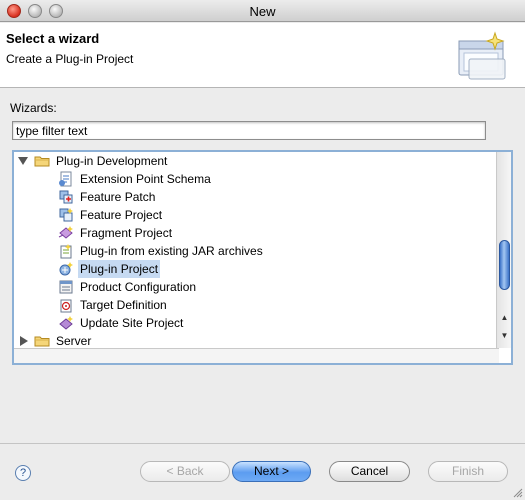 Image resolution: width=525 pixels, height=500 pixels. What do you see at coordinates (123, 305) in the screenshot?
I see `tree-item-label: Target Definition` at bounding box center [123, 305].